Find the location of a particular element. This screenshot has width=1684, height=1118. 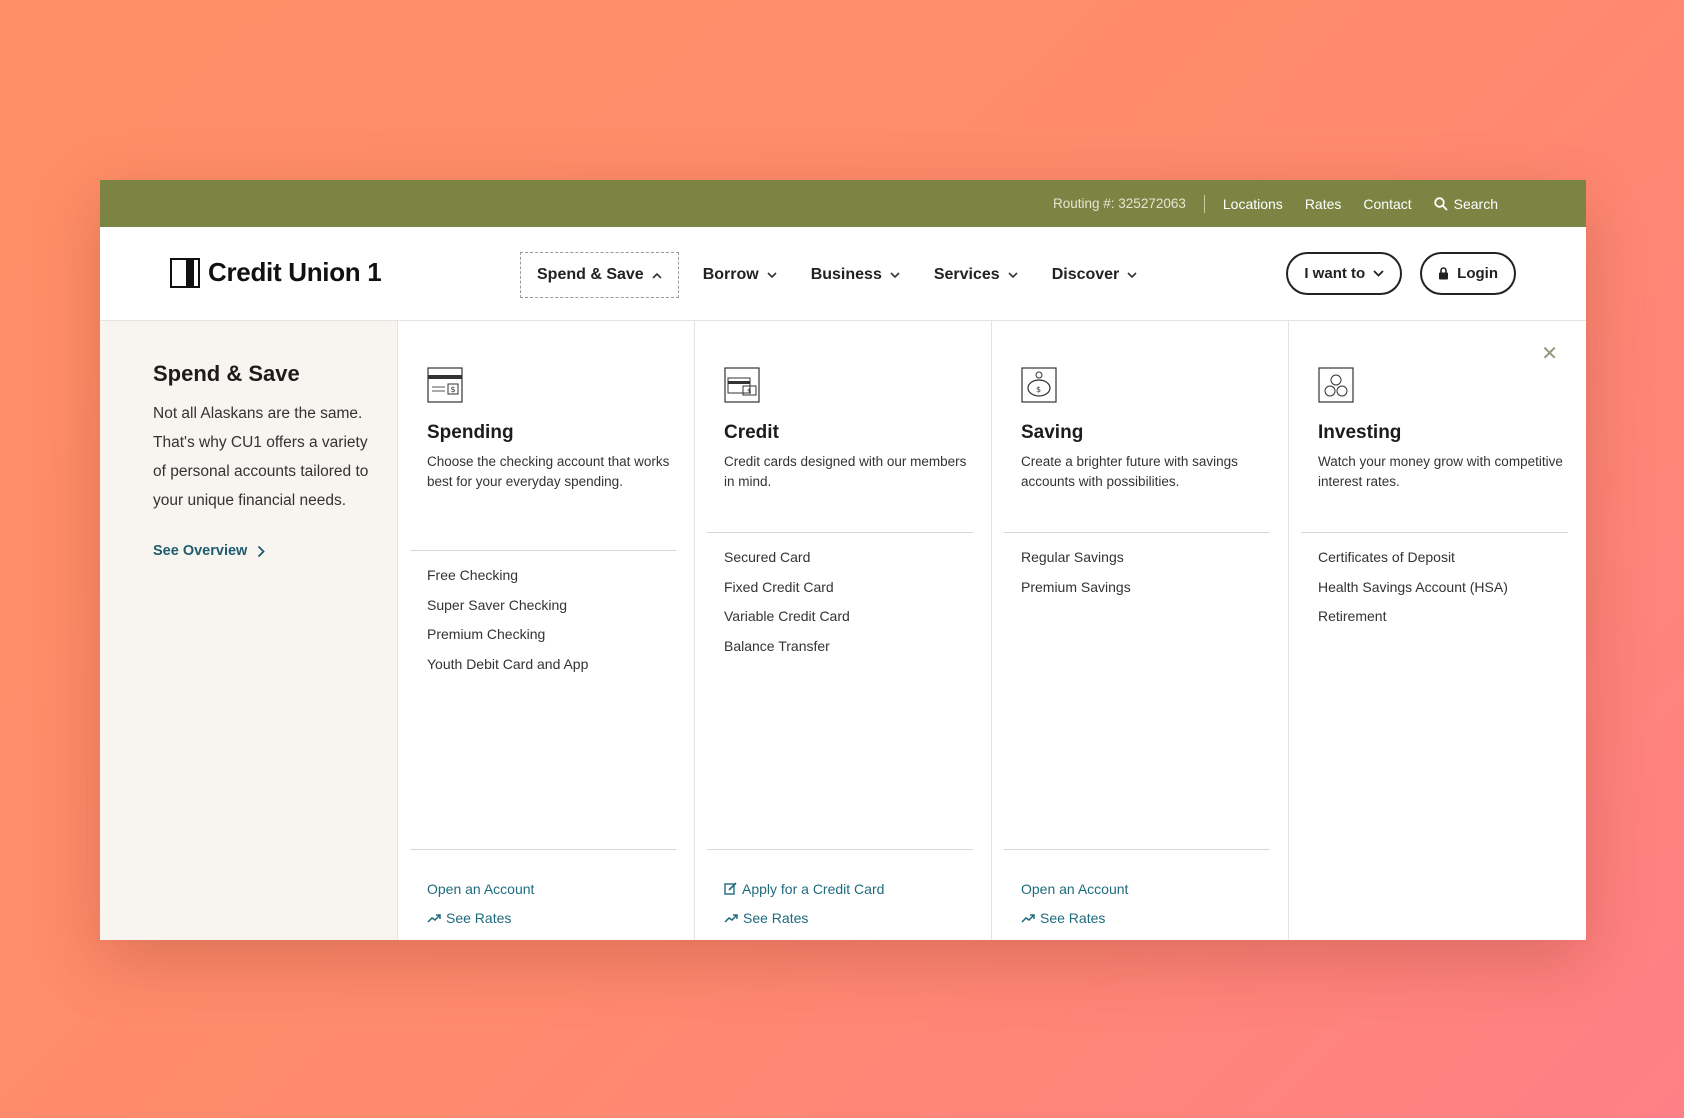

login-label: Login is located at coordinates (1477, 273).